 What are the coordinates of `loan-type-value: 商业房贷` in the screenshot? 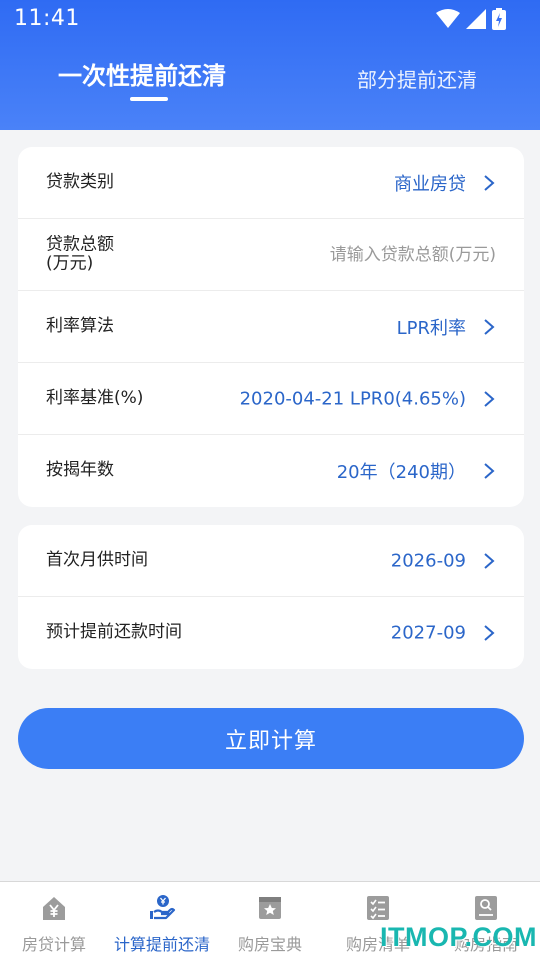 It's located at (430, 184).